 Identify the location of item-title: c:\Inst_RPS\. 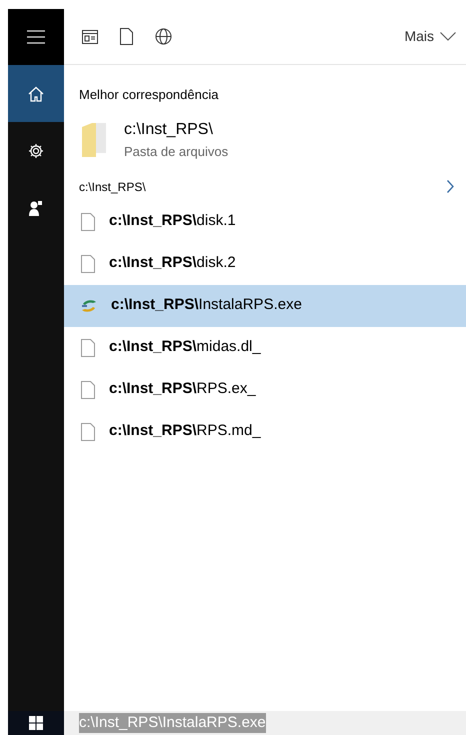
(169, 130).